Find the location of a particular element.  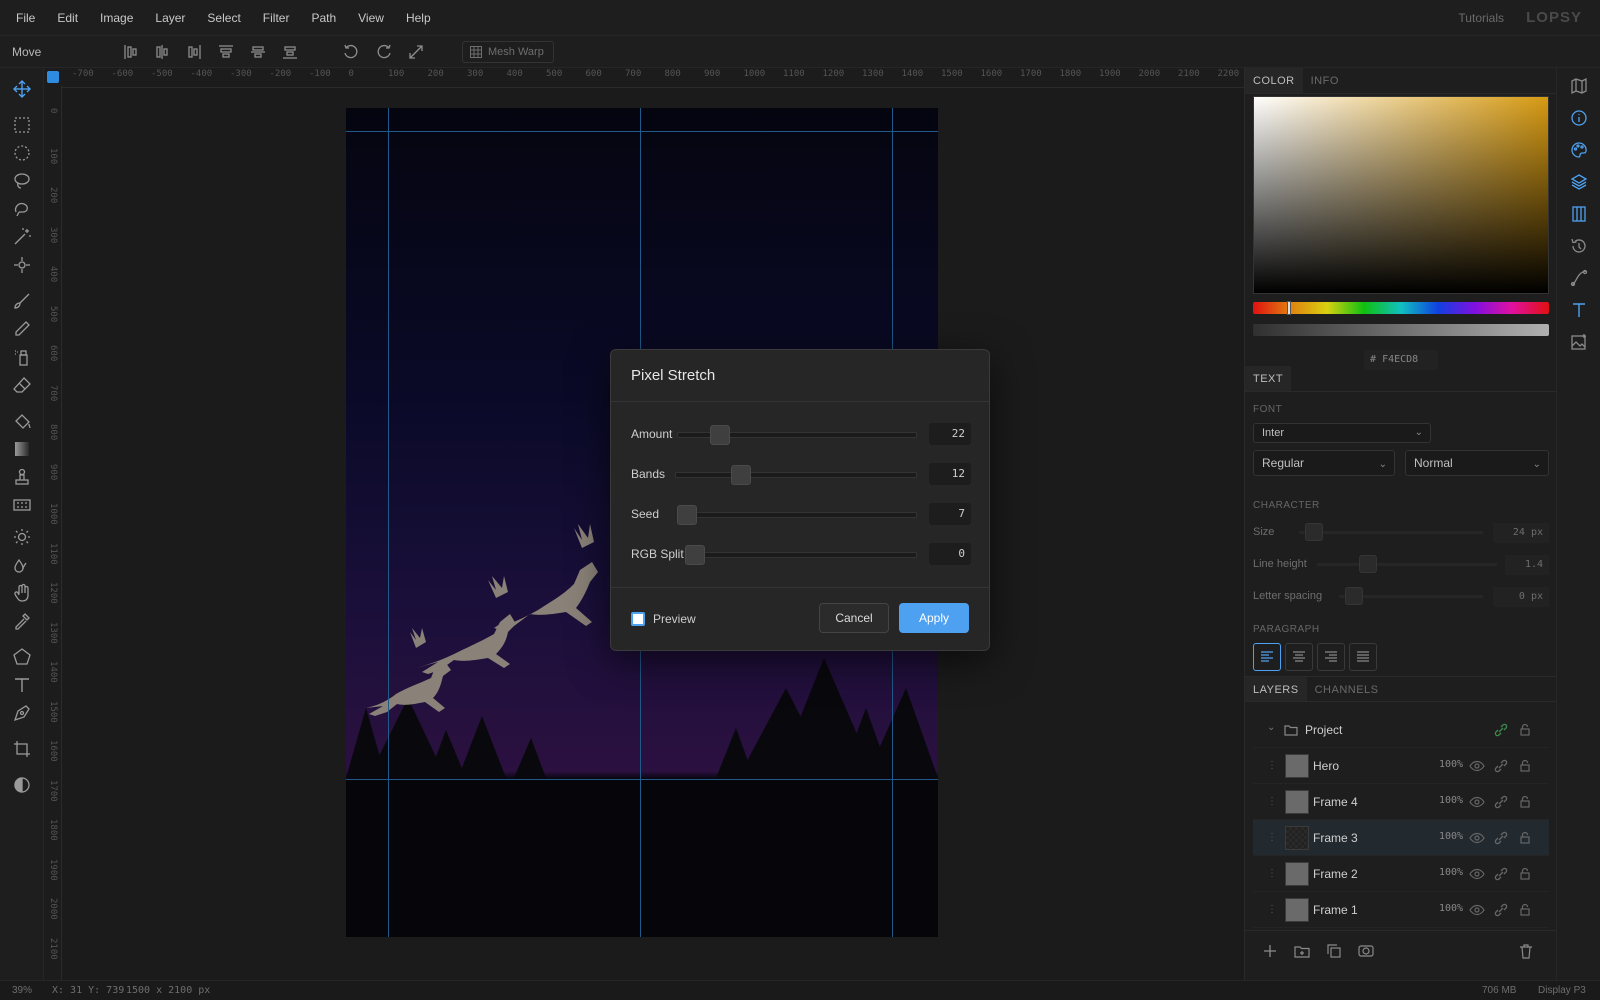

menu-help: Help is located at coordinates (418, 18).